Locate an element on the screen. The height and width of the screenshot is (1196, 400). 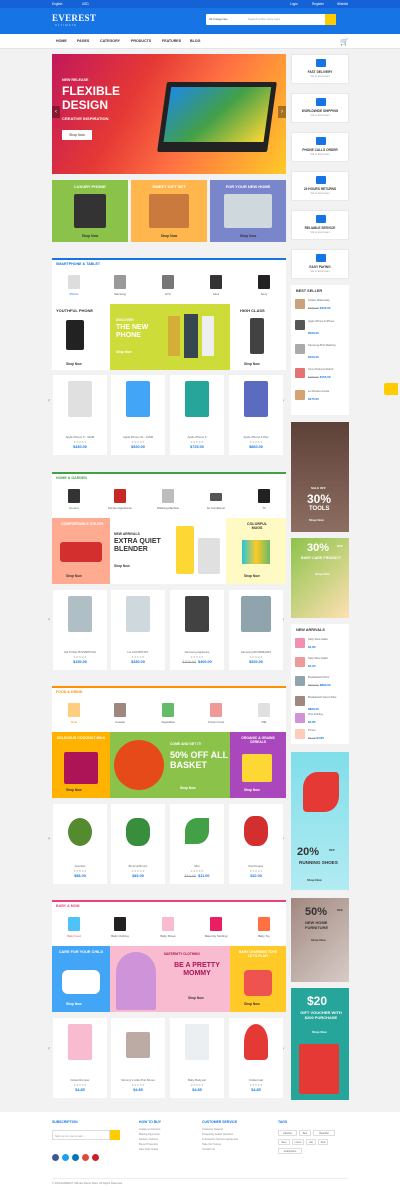
product-card: Mommy's Little Pink Shoes ★★★★★ $4.85 is located at coordinates (138, 1058).